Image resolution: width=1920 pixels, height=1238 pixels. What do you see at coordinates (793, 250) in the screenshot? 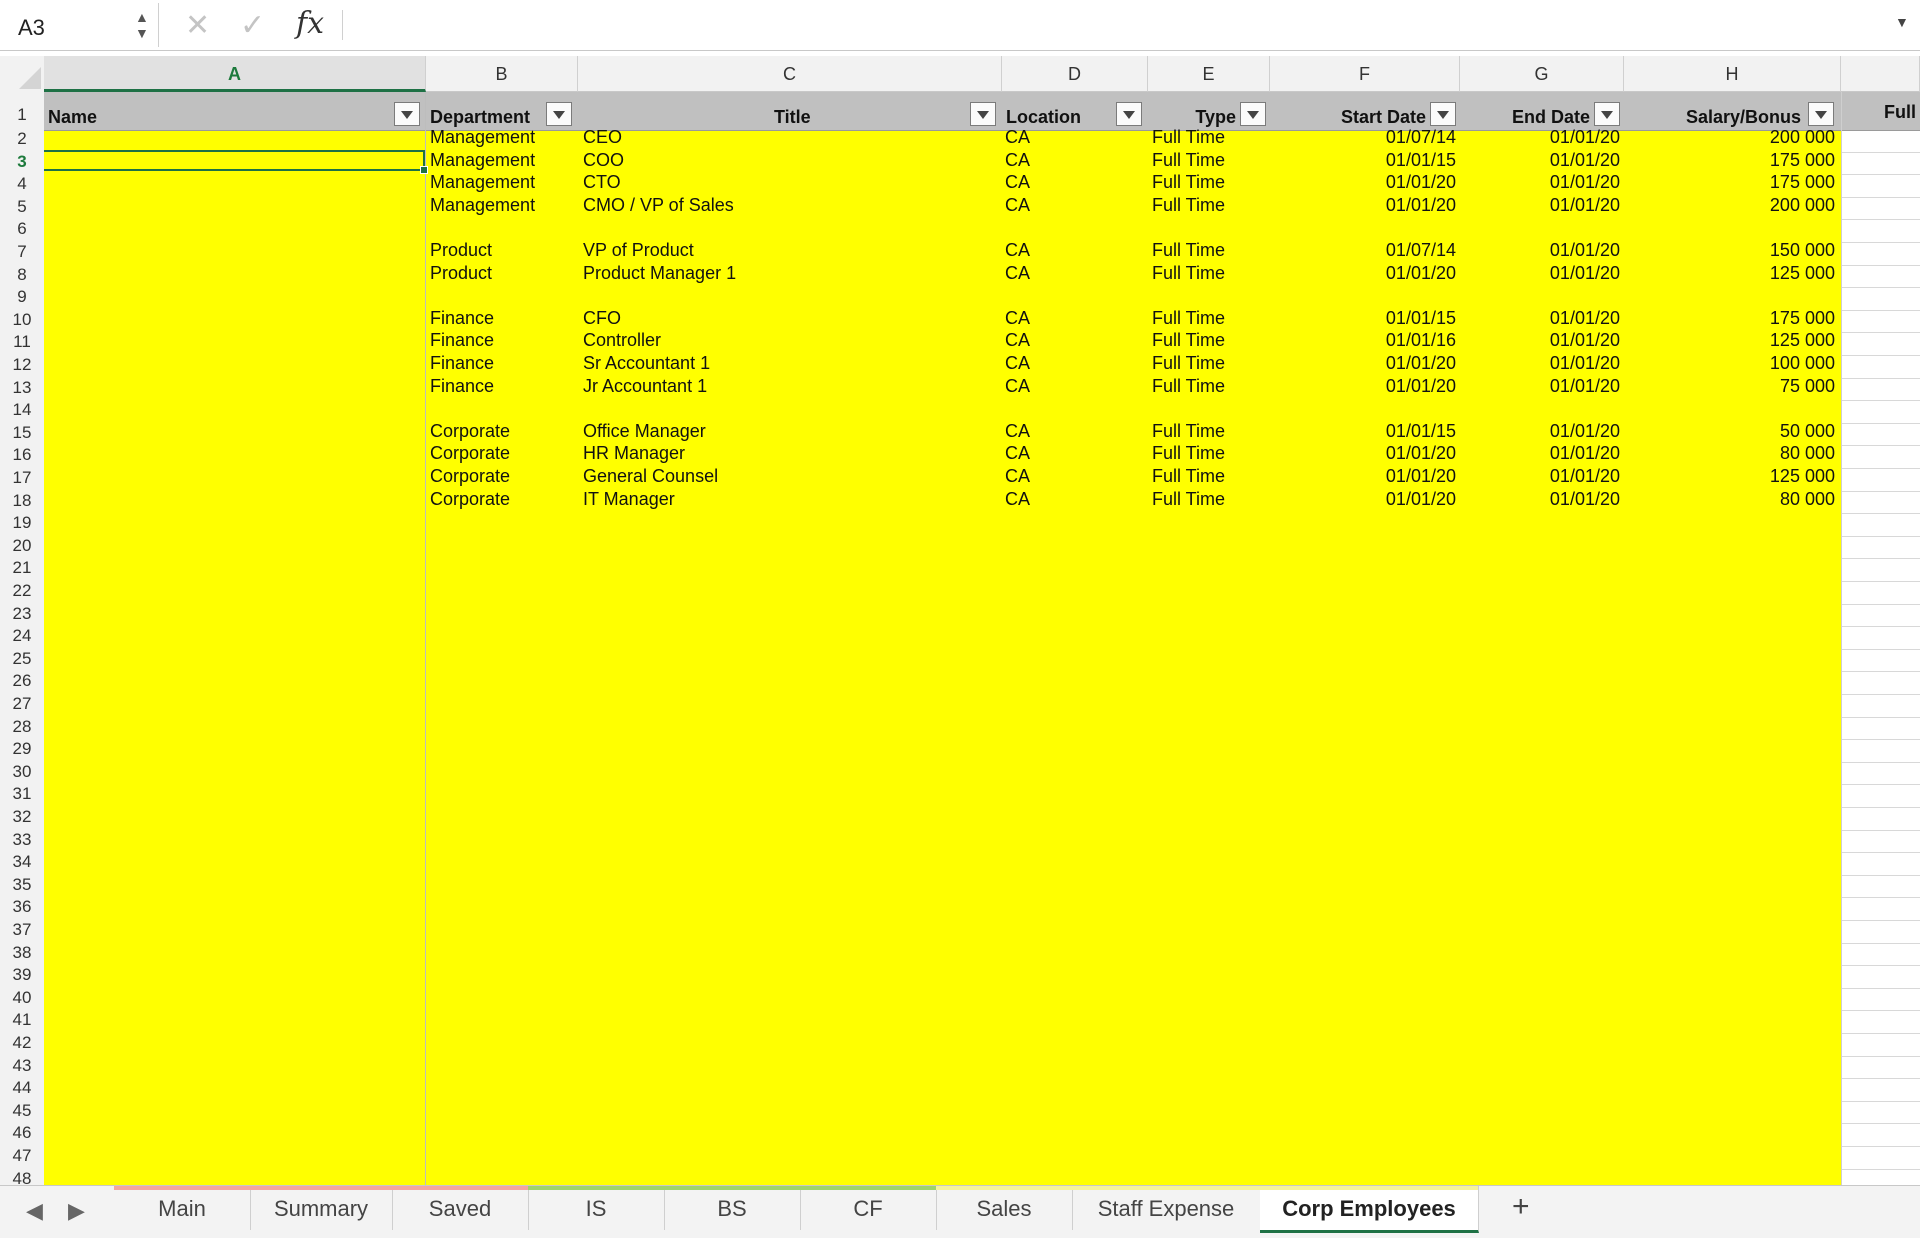
I see `cell-title: VP of Product` at bounding box center [793, 250].